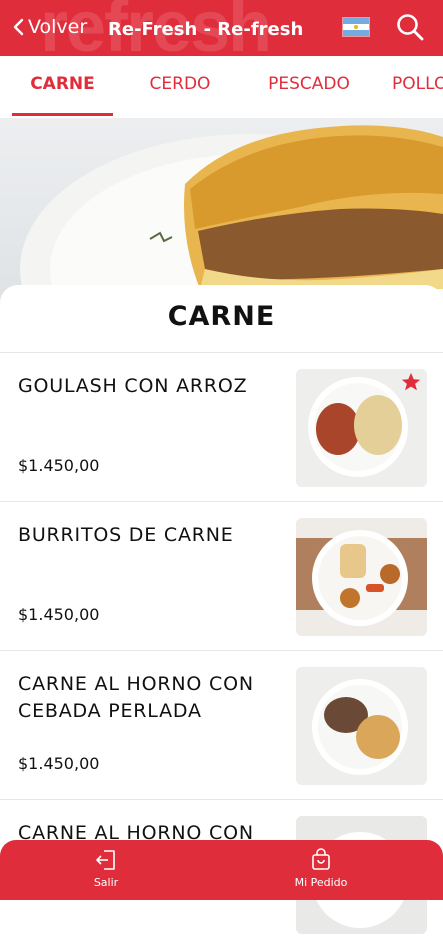 This screenshot has width=443, height=948. I want to click on burritos-dish-photo, so click(361, 577).